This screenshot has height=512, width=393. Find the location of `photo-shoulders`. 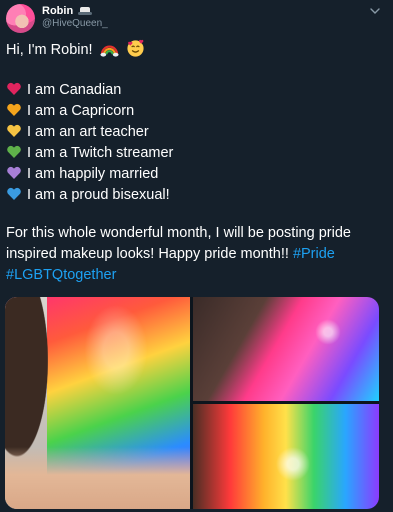

photo-shoulders is located at coordinates (97, 478).